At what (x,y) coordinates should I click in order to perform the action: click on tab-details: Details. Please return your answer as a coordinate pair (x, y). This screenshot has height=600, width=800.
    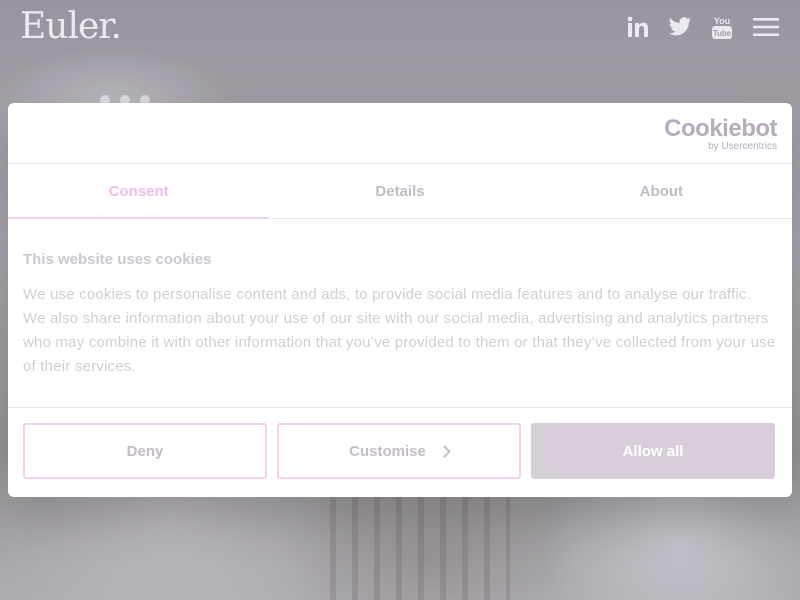
    Looking at the image, I should click on (399, 191).